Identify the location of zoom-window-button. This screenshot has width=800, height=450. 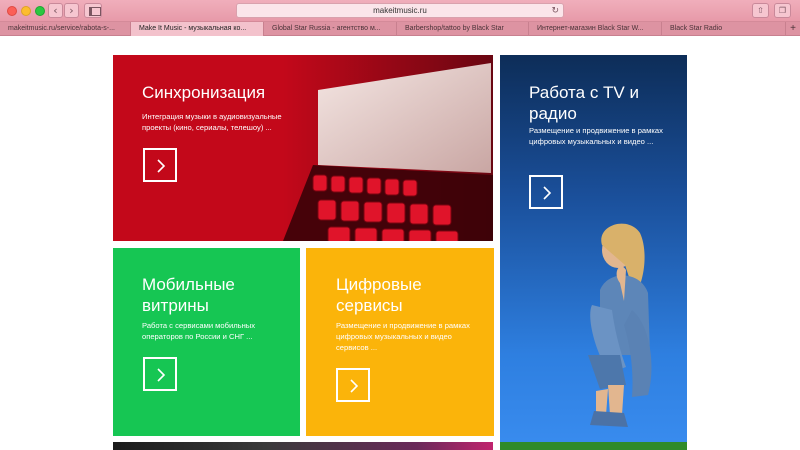
(40, 11).